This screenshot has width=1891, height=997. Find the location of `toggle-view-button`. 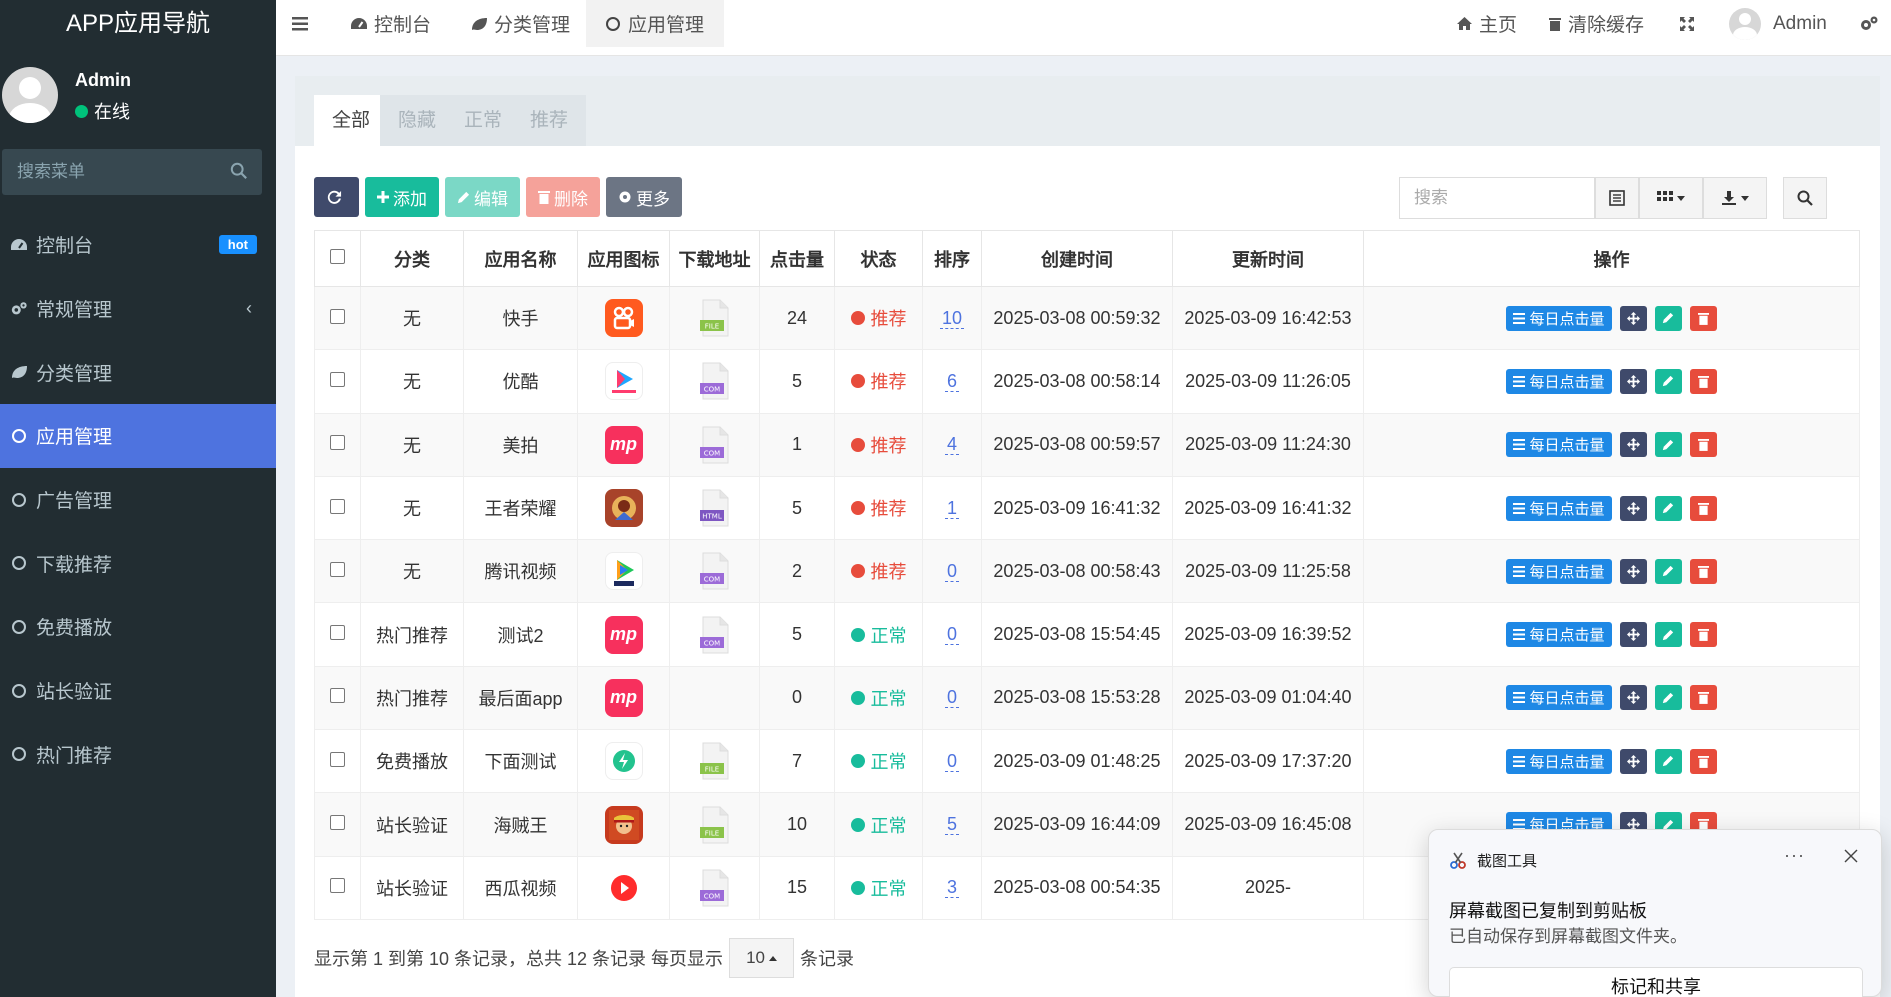

toggle-view-button is located at coordinates (1617, 198).